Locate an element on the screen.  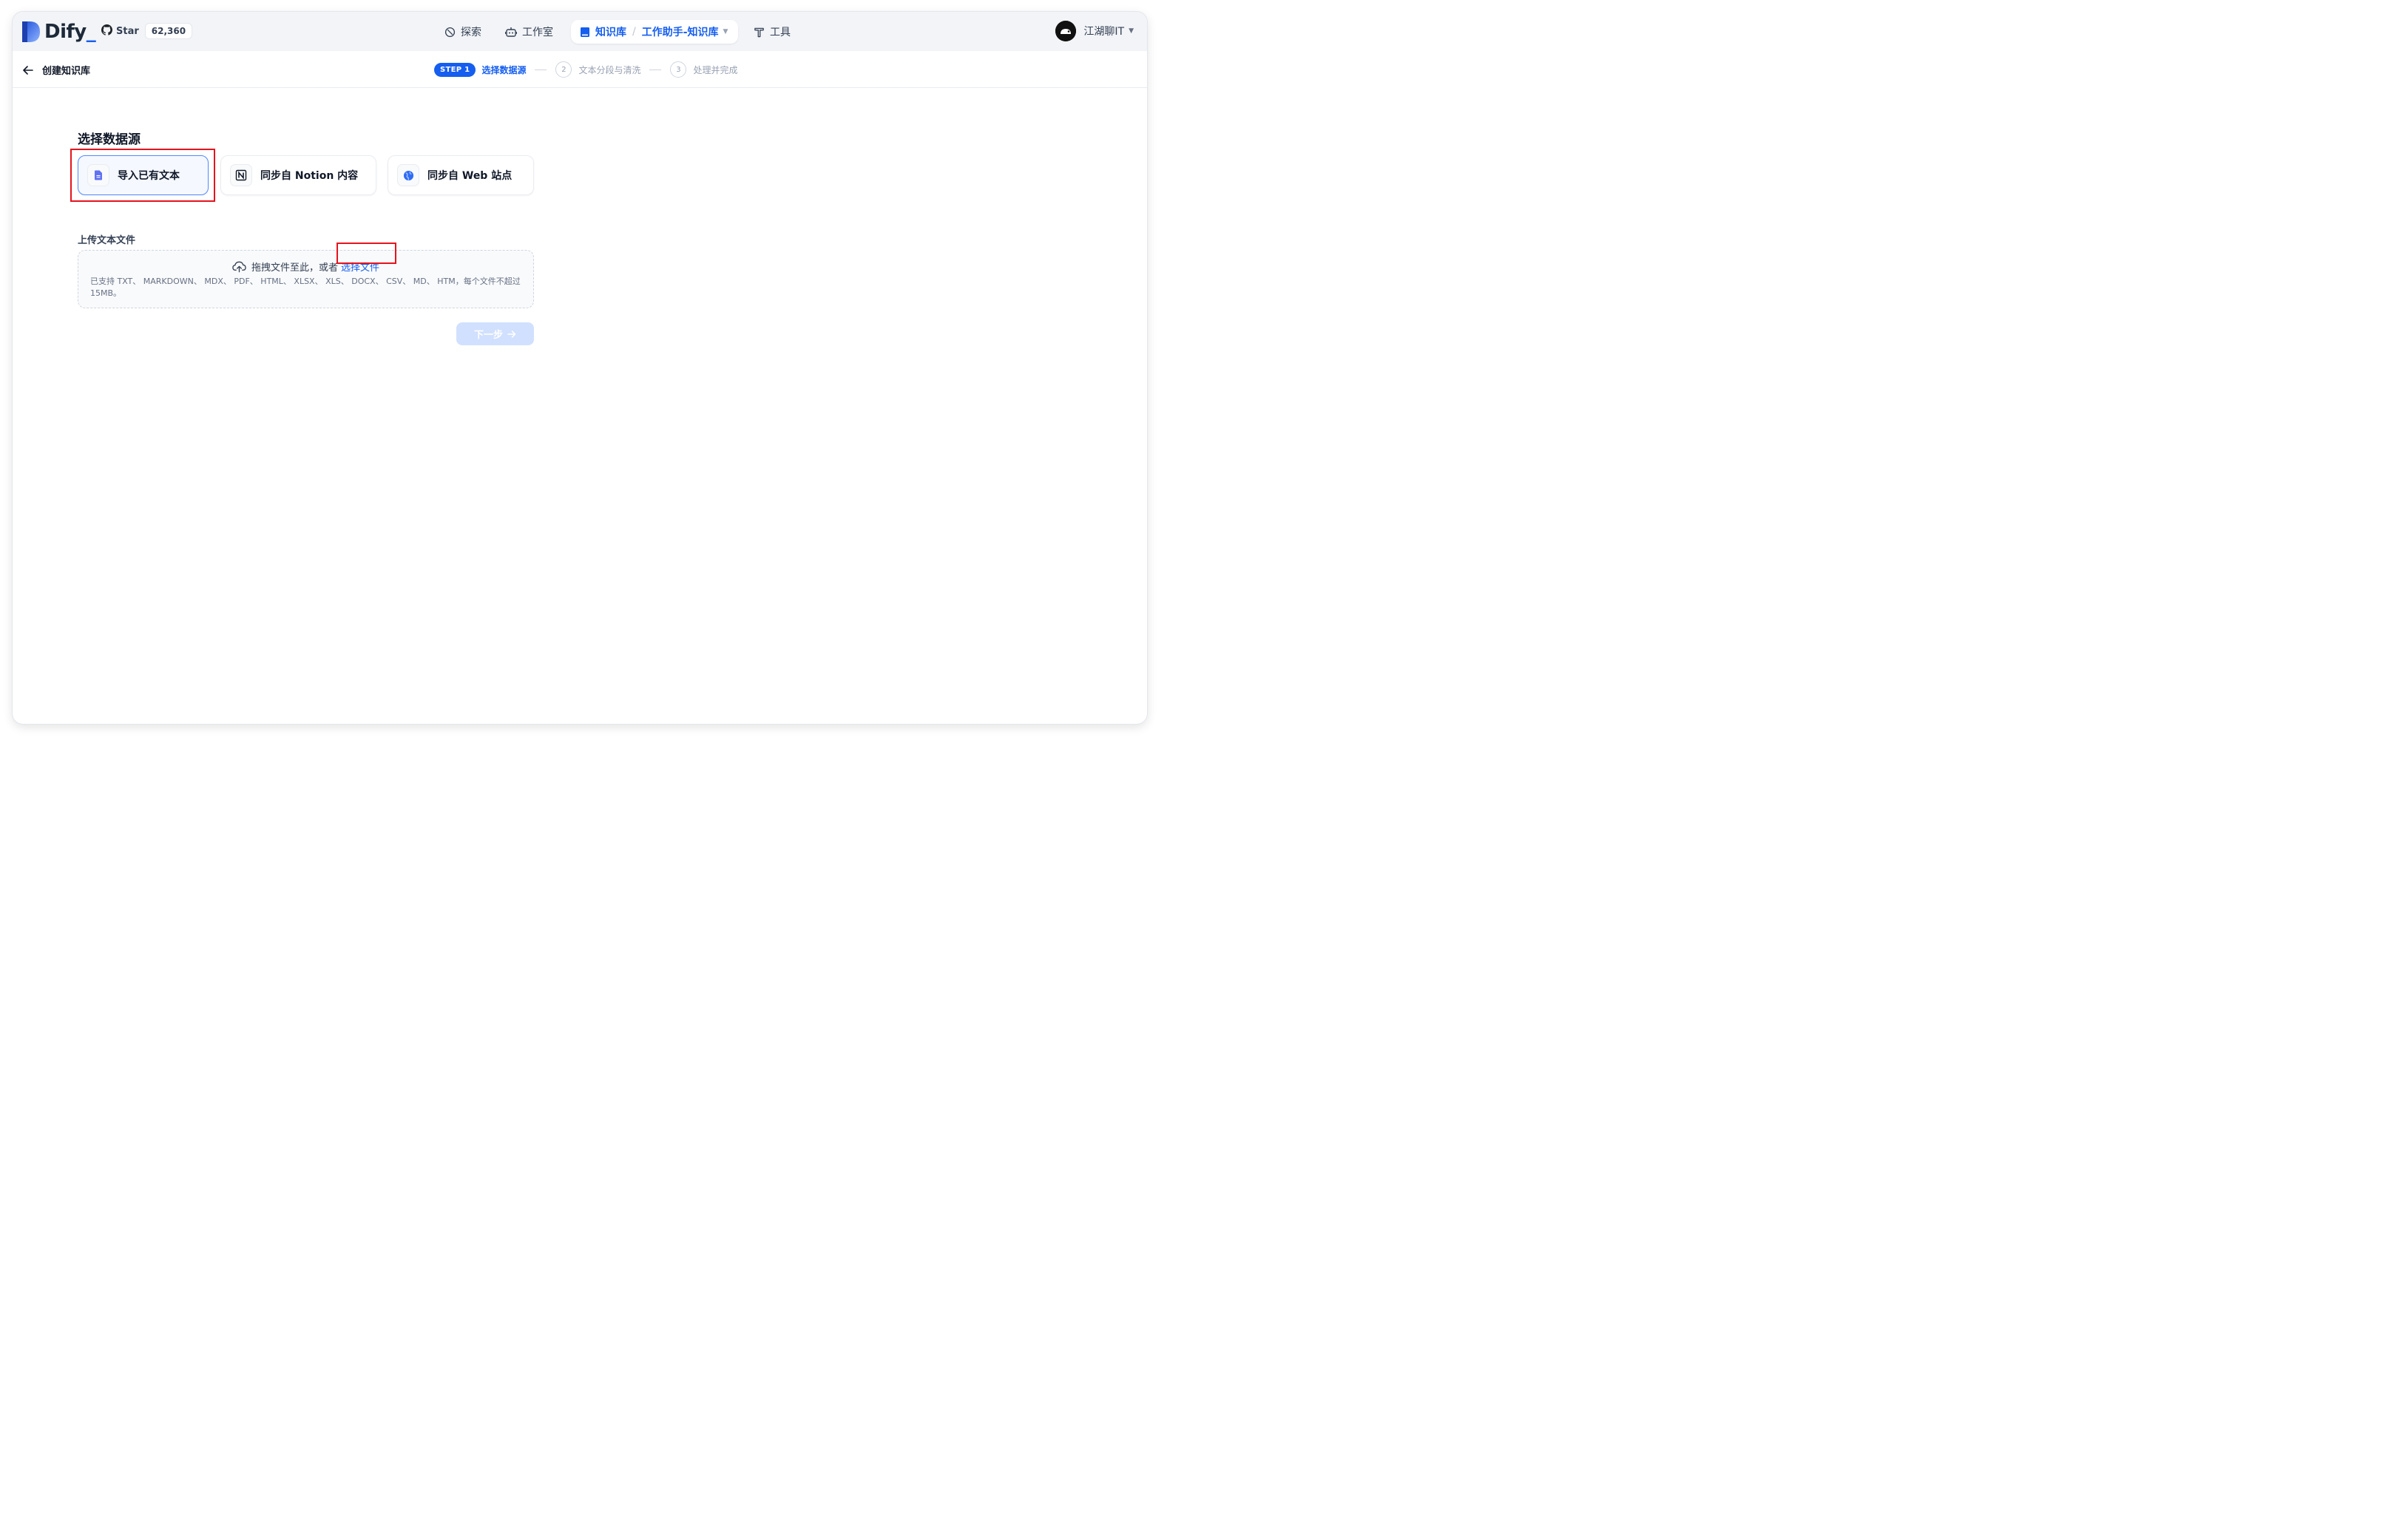
arrow-right-icon is located at coordinates (512, 334).